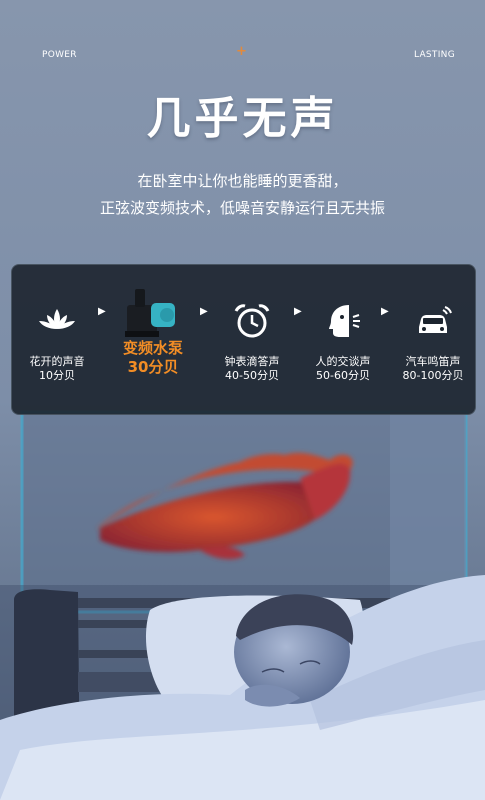 The image size is (485, 800). What do you see at coordinates (152, 348) in the screenshot?
I see `comparison-item-name: 变频水泵` at bounding box center [152, 348].